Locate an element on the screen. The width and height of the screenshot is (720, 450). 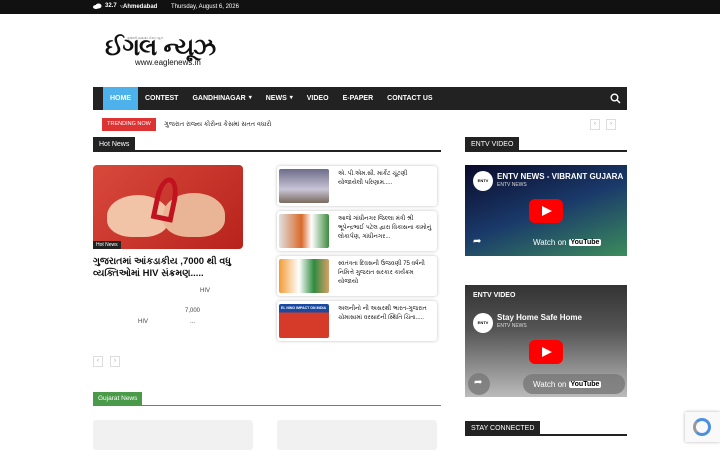
recaptcha-badge is located at coordinates (702, 427).